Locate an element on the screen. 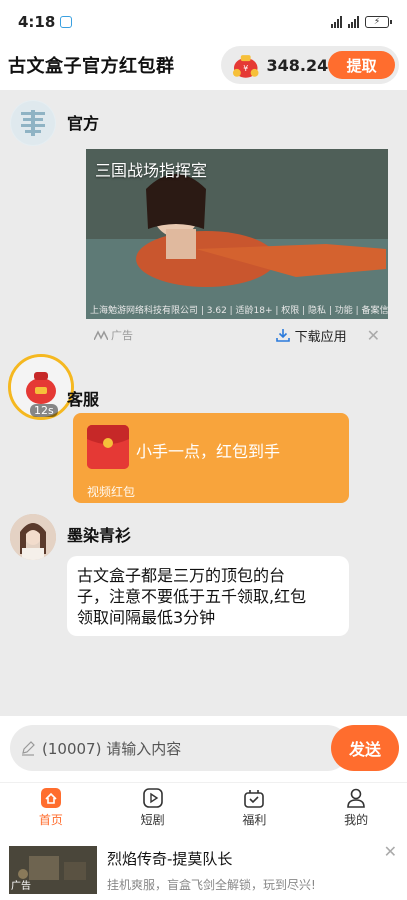  input-bar: (10007) 请输入内容 发送 is located at coordinates (203, 749).